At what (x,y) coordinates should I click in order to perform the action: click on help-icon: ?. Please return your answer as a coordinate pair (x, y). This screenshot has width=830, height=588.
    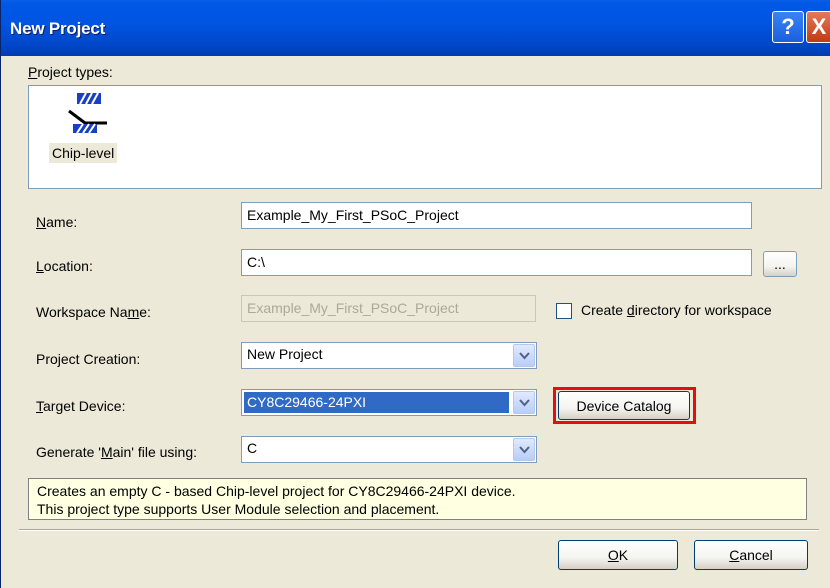
    Looking at the image, I should click on (788, 26).